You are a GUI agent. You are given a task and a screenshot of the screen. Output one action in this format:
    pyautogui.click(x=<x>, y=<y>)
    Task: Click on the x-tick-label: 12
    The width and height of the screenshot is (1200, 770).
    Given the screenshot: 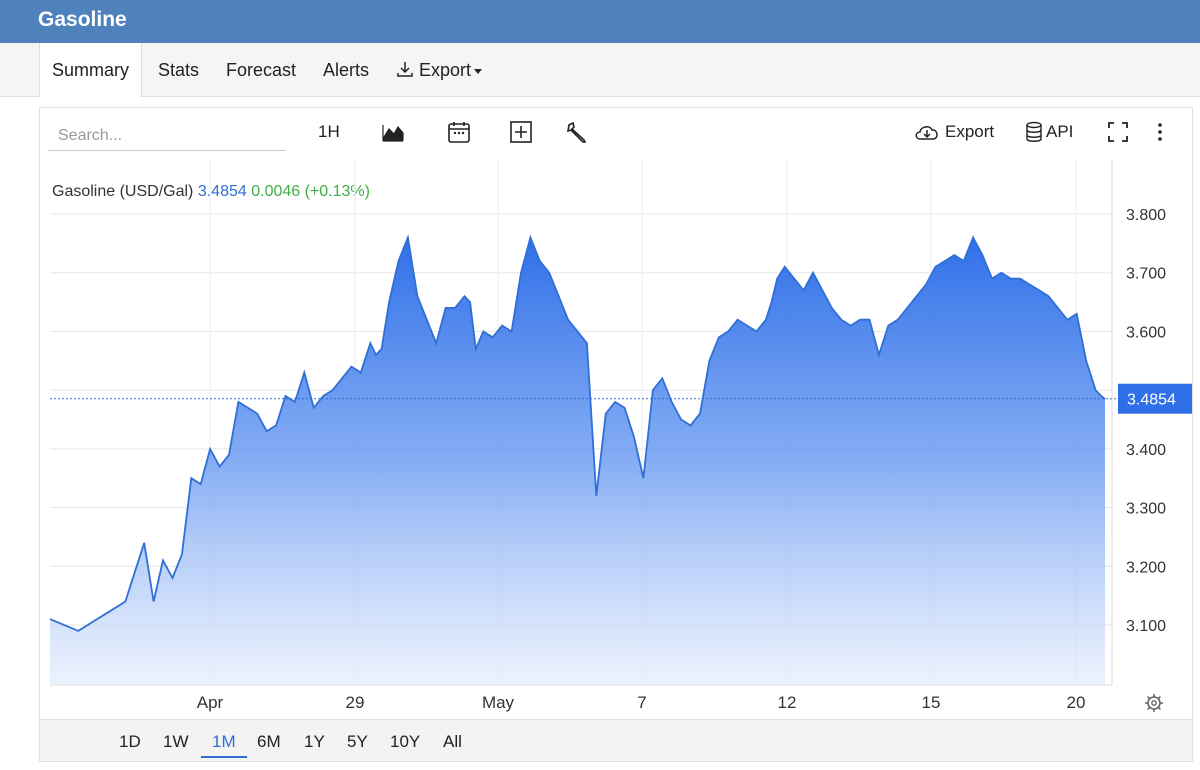 What is the action you would take?
    pyautogui.click(x=787, y=702)
    